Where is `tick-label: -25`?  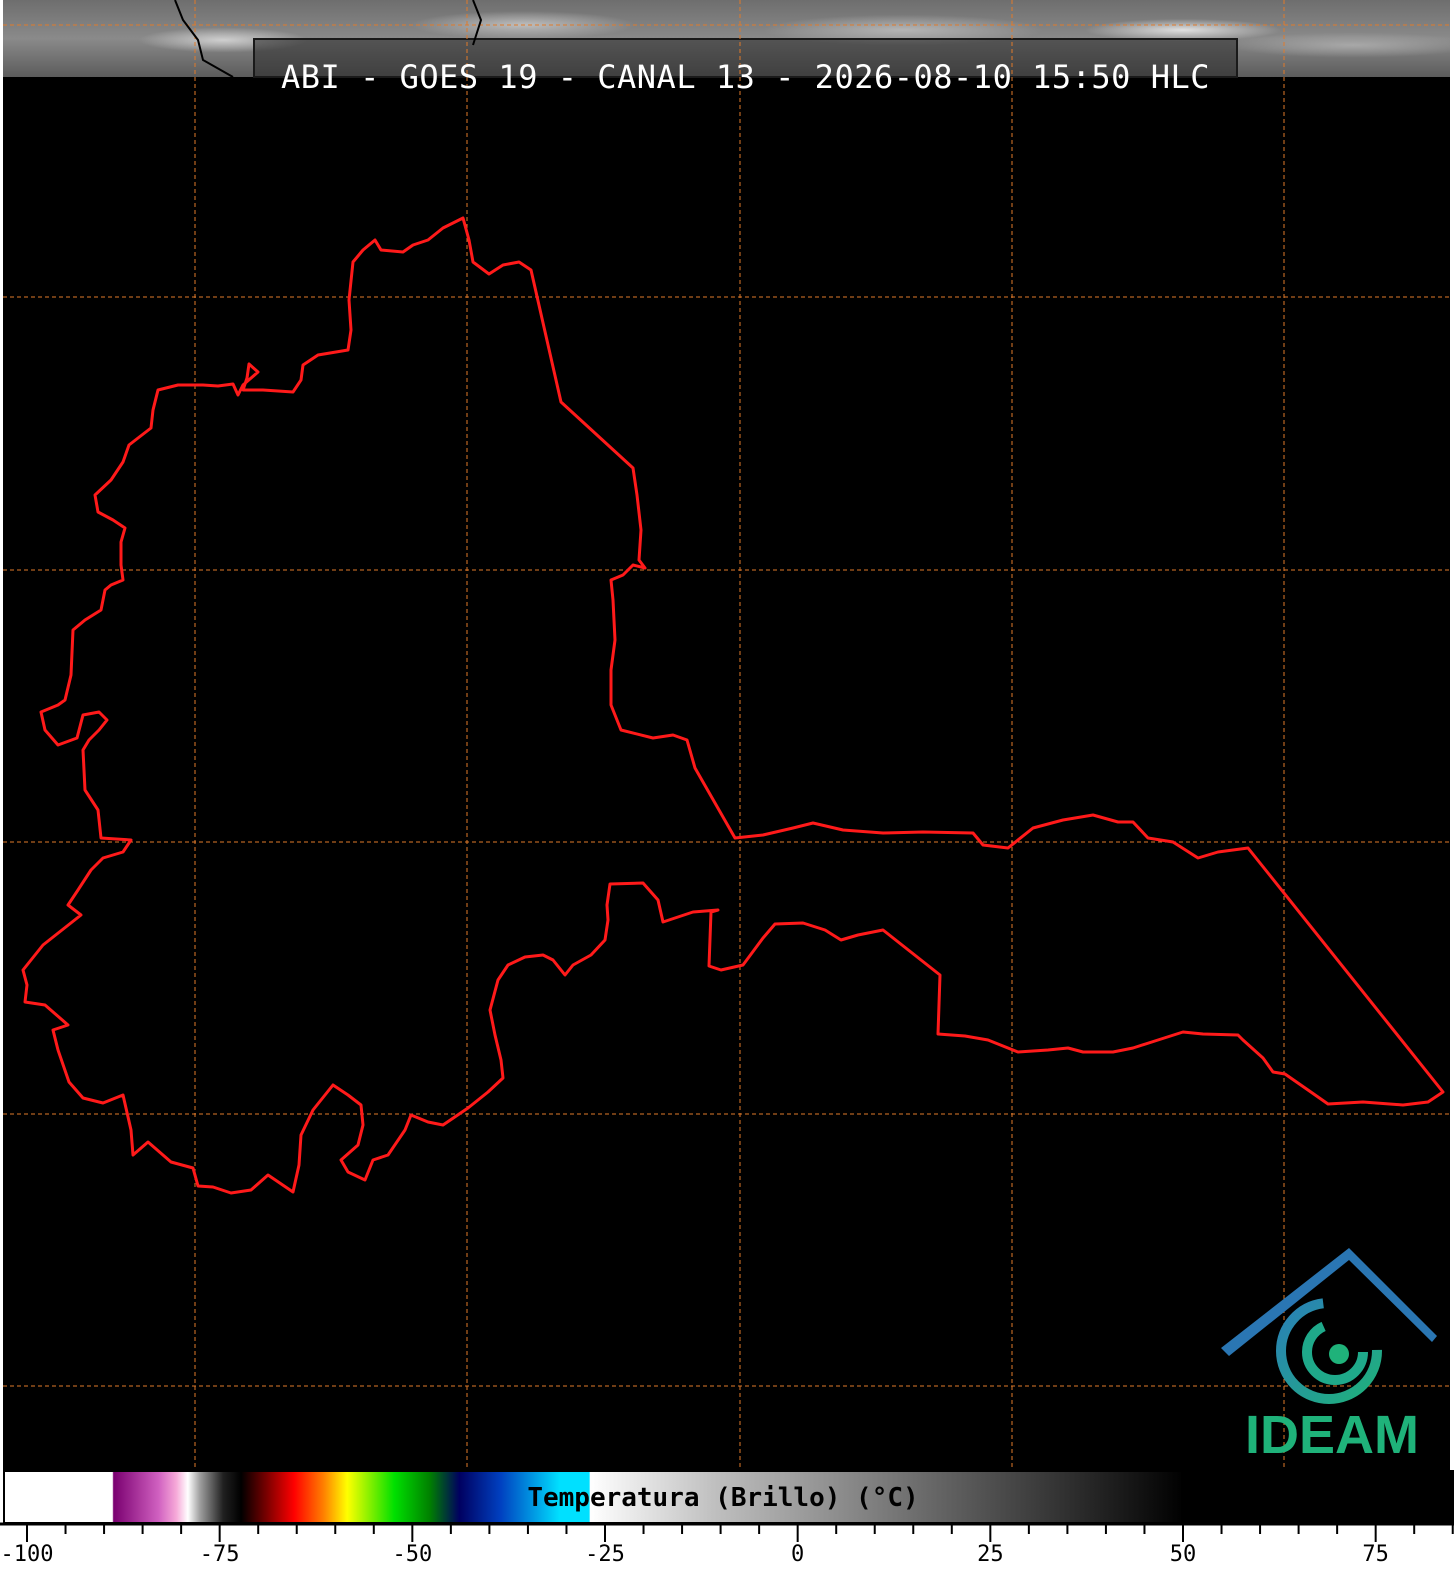
tick-label: -25 is located at coordinates (605, 1554).